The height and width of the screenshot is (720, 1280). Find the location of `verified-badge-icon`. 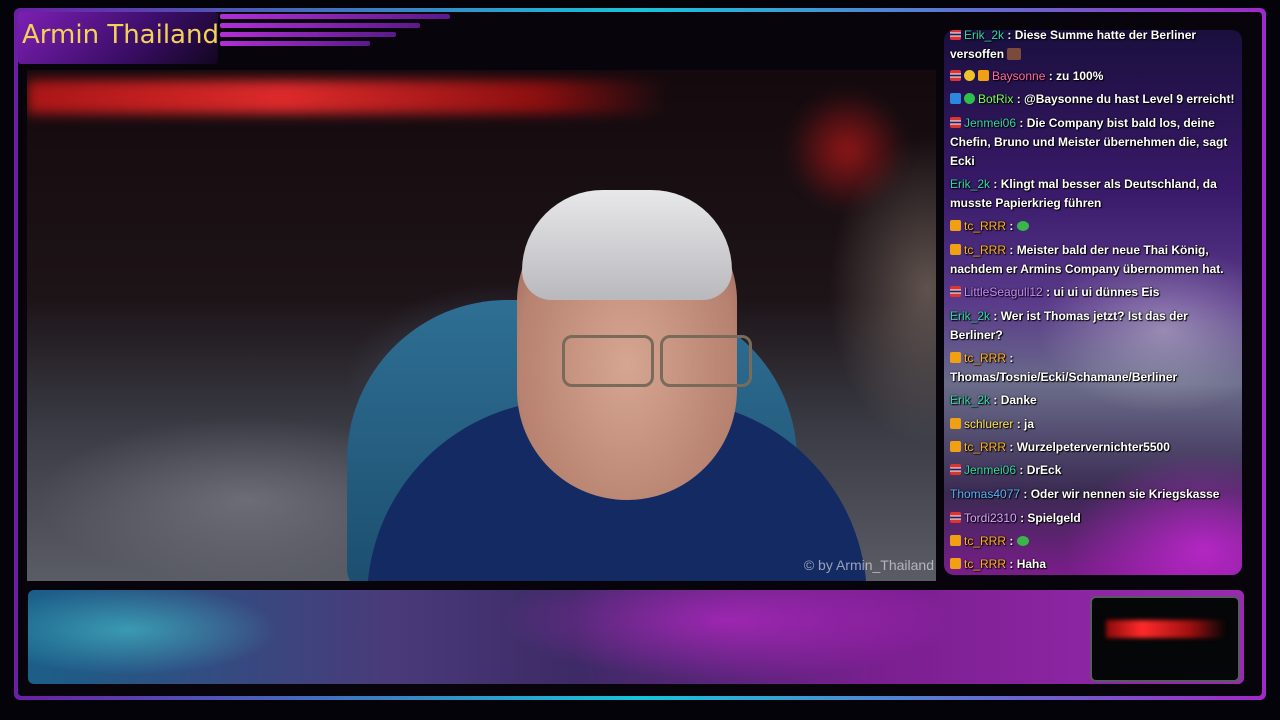

verified-badge-icon is located at coordinates (969, 98).